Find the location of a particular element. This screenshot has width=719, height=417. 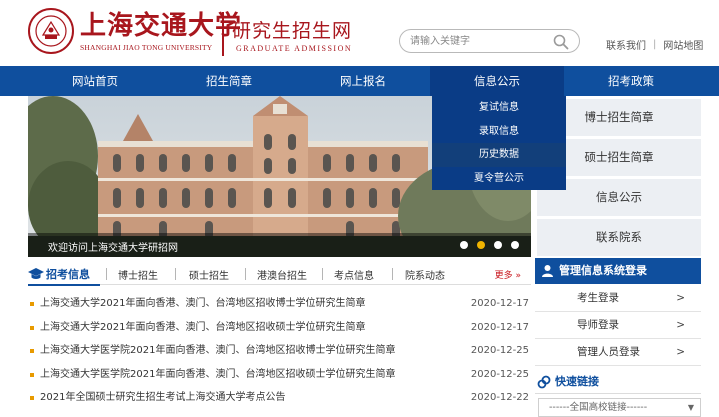

active-tab-underline is located at coordinates (64, 285).